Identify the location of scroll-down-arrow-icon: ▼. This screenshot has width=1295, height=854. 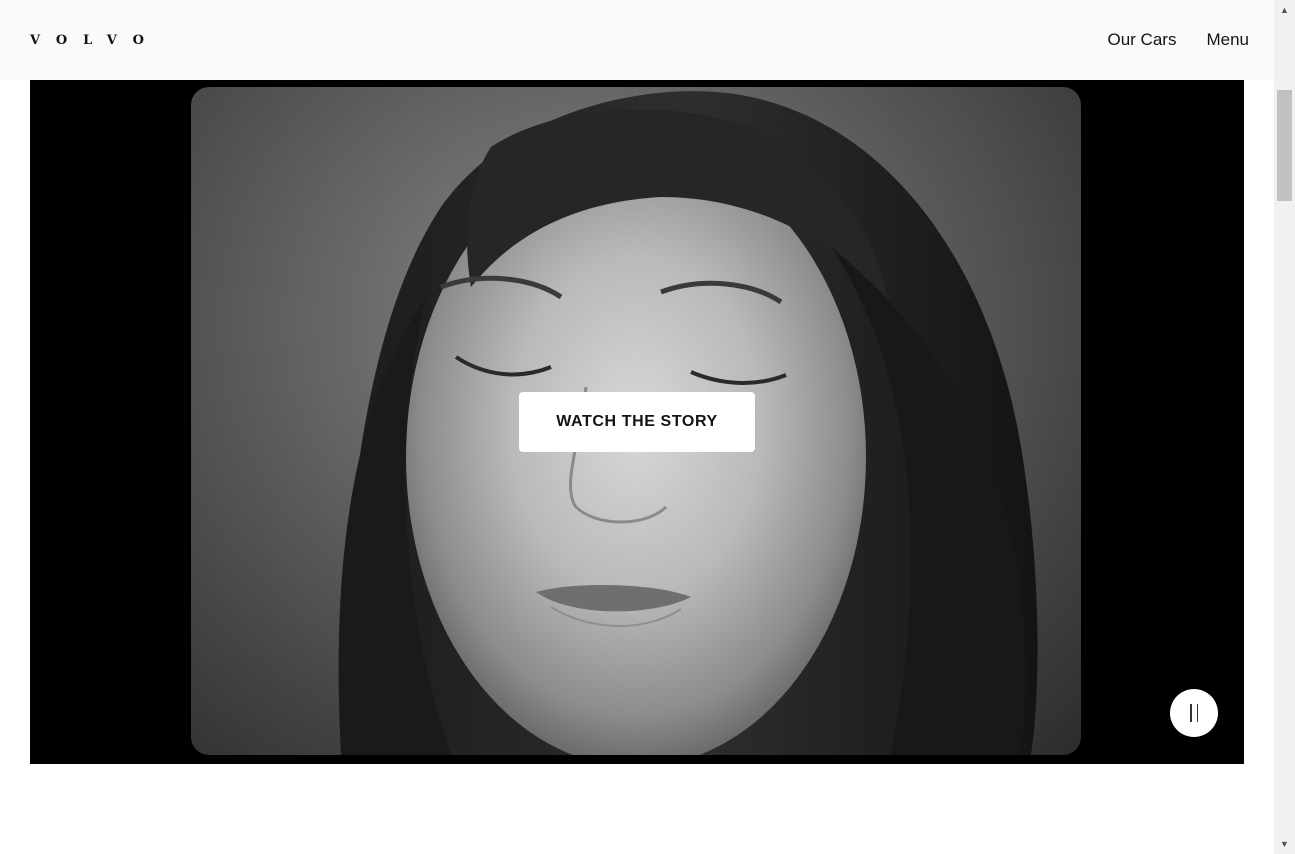
(1284, 844).